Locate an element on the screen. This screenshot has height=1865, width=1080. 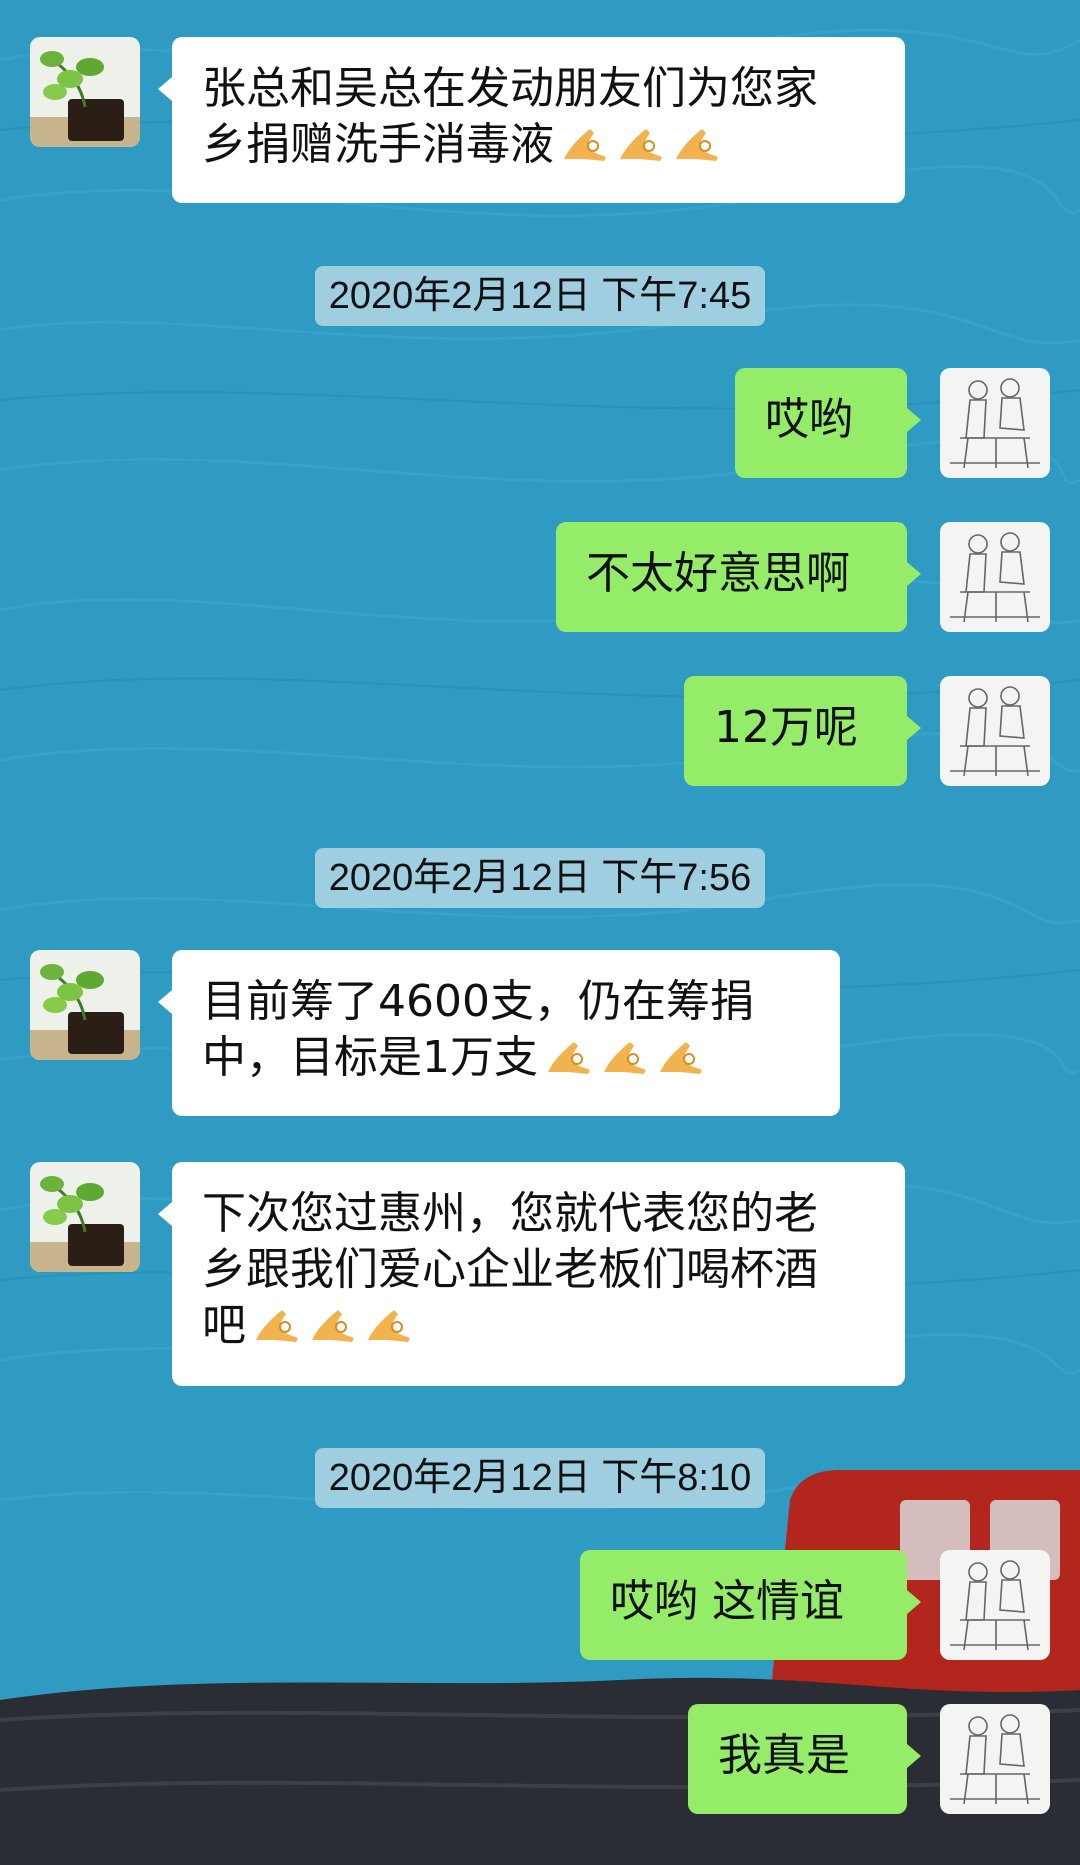
timestamp-text: 2020年2月12日 下午7:56 is located at coordinates (540, 878).